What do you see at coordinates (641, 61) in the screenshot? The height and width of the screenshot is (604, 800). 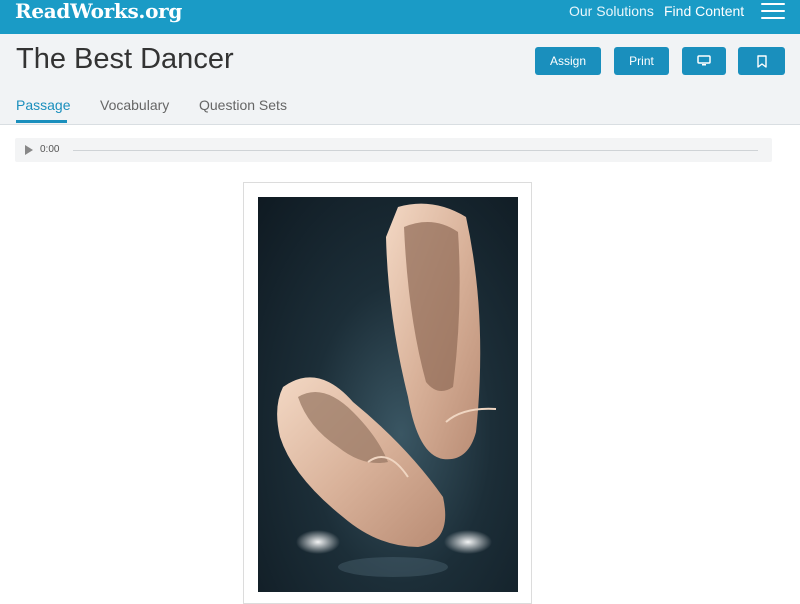 I see `print-button: Print` at bounding box center [641, 61].